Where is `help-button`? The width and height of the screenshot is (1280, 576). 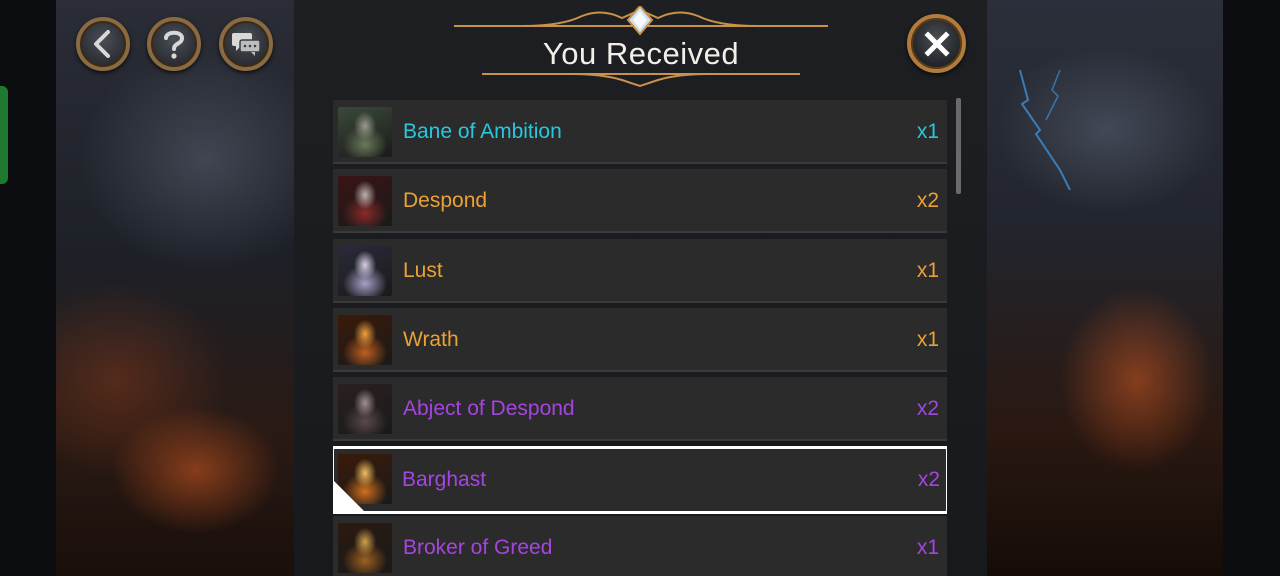
help-button is located at coordinates (174, 44).